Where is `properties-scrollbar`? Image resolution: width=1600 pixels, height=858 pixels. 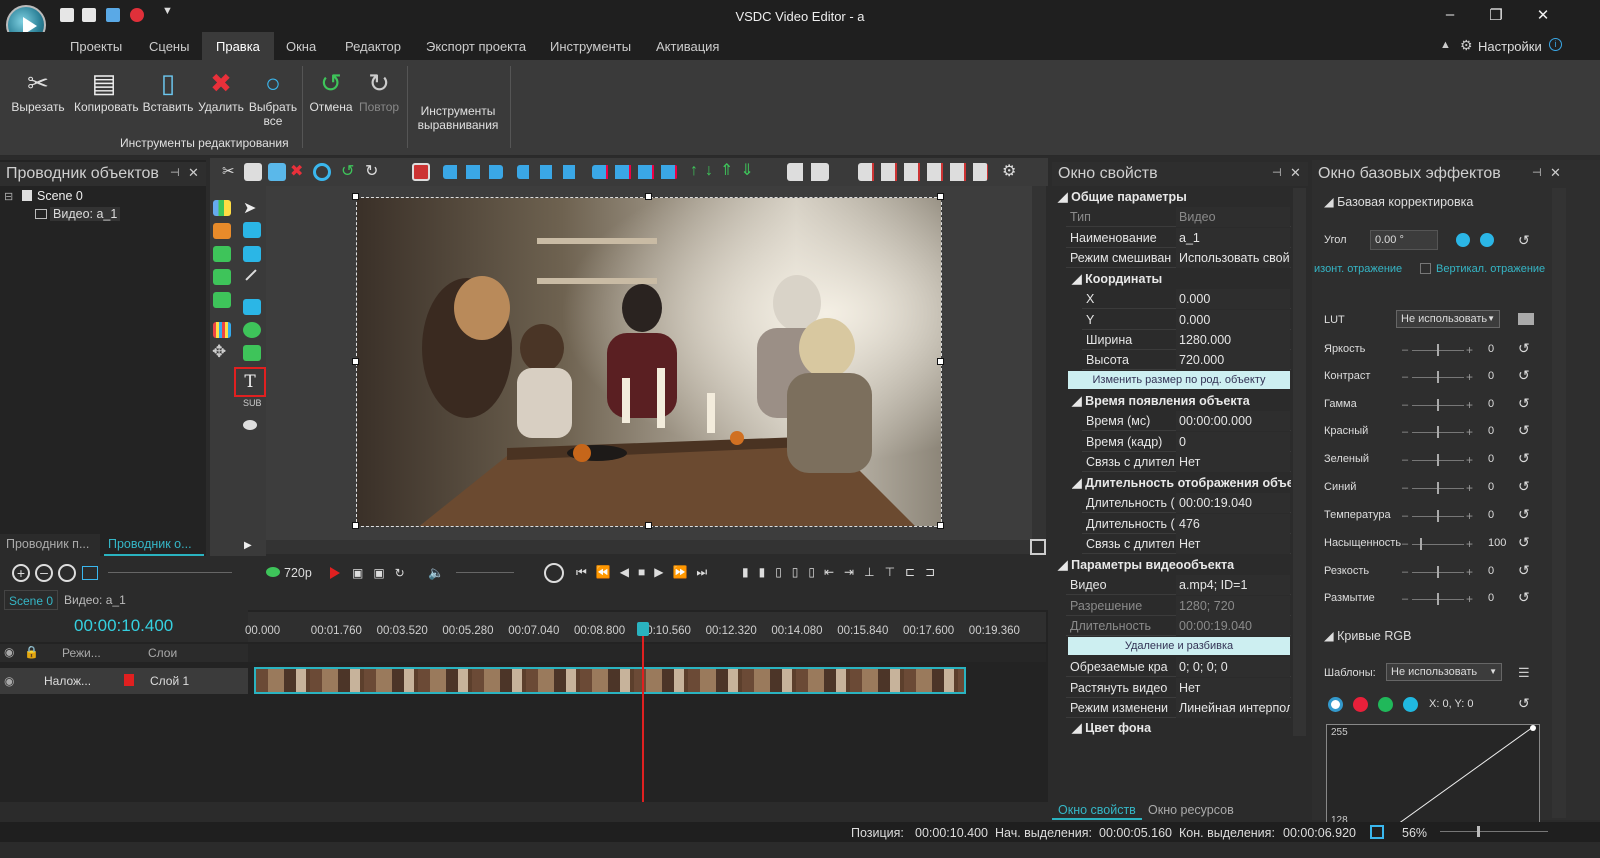 properties-scrollbar is located at coordinates (1299, 462).